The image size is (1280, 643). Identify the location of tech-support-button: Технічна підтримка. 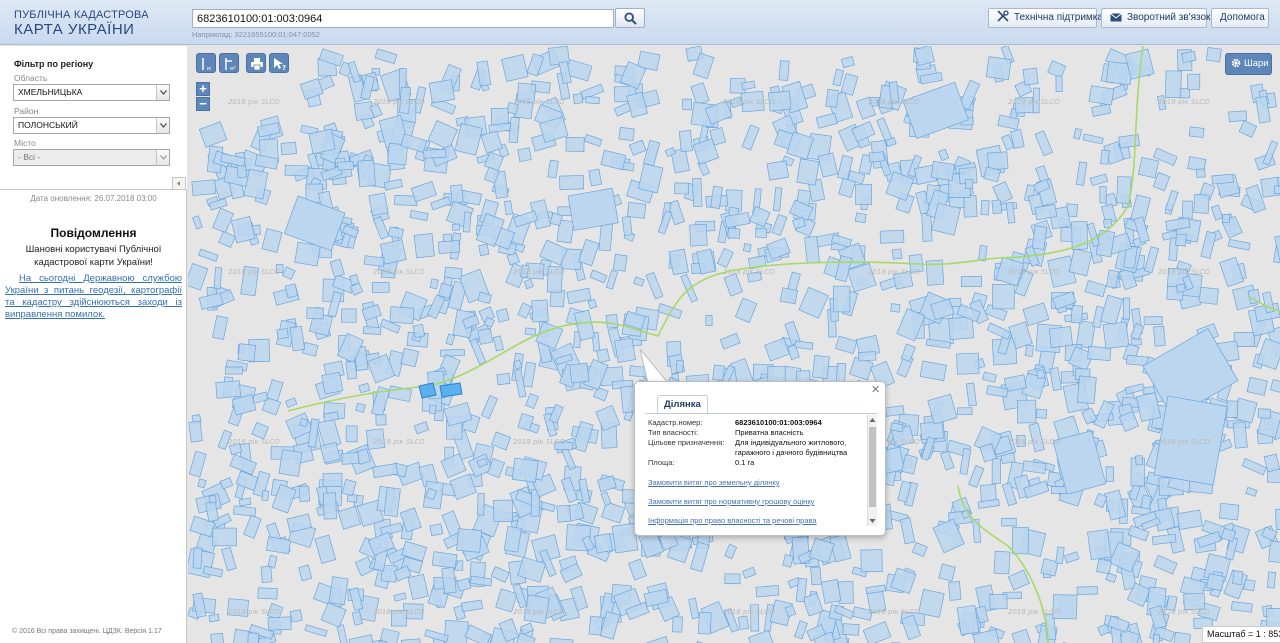
(1045, 18).